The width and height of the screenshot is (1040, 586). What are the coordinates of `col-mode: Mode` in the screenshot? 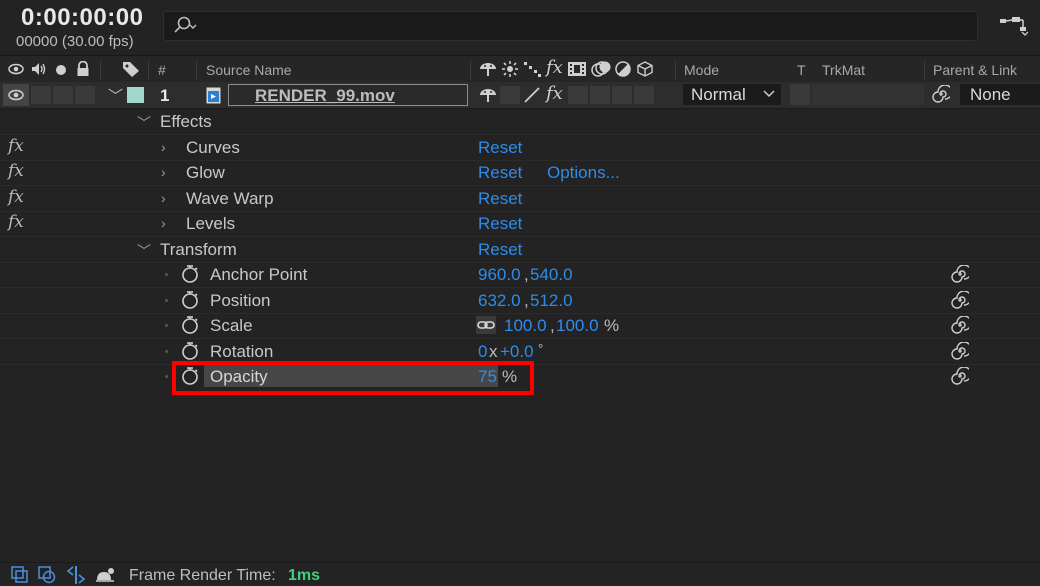 It's located at (701, 70).